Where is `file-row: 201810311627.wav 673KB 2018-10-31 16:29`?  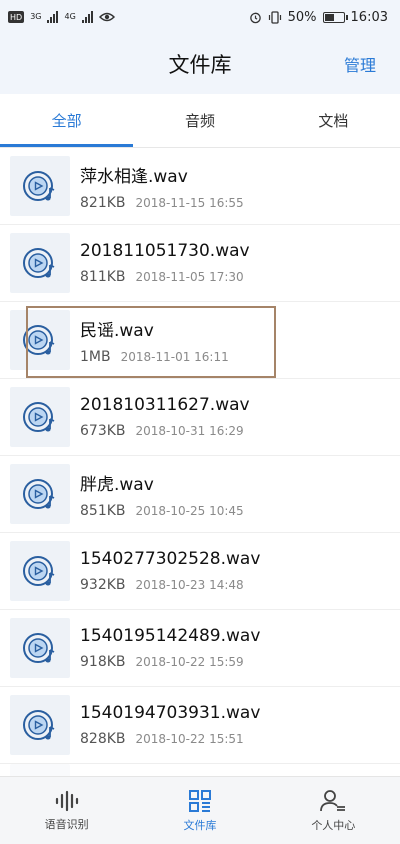
file-row: 201810311627.wav 673KB 2018-10-31 16:29 is located at coordinates (200, 417).